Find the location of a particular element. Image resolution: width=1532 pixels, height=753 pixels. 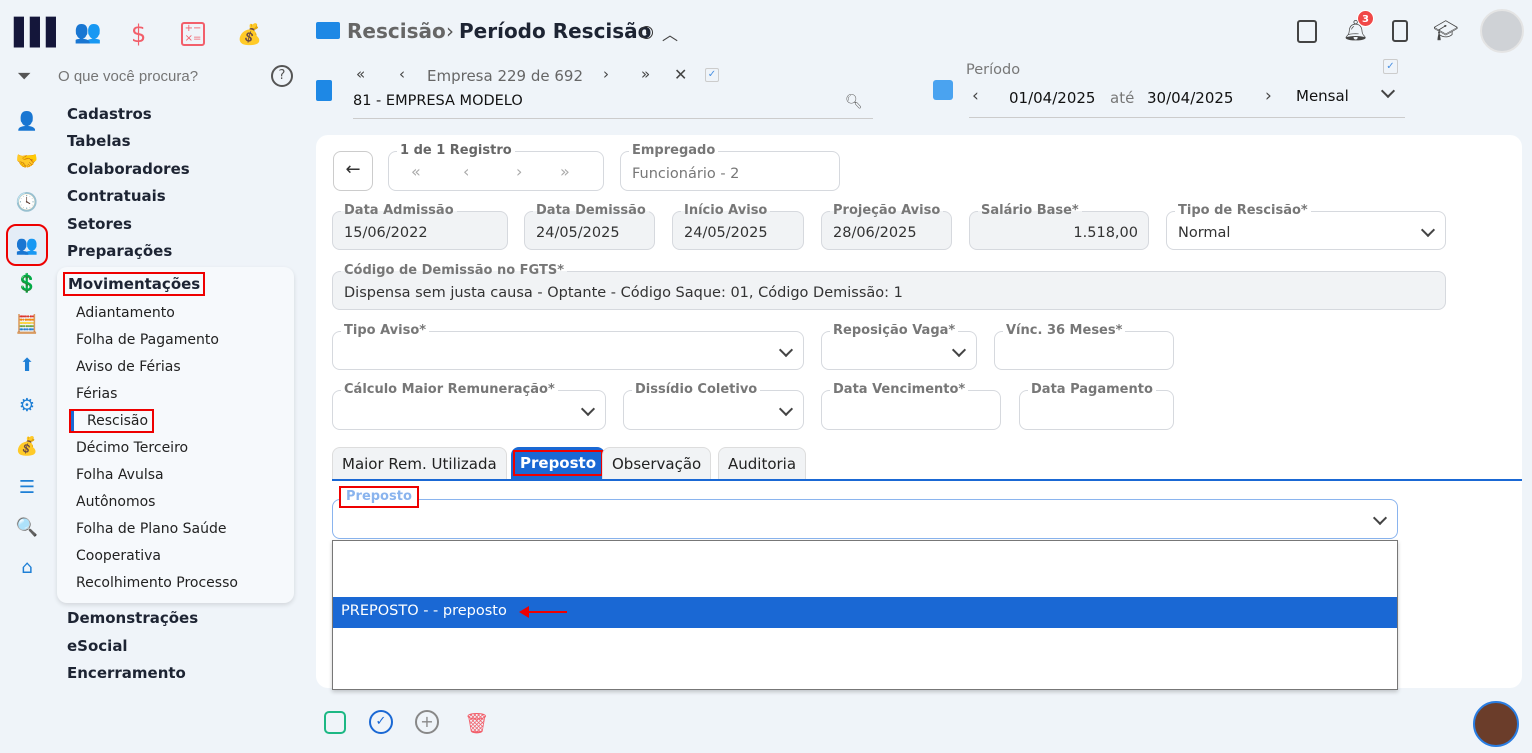

prev-record-button: ‹ is located at coordinates (466, 171).